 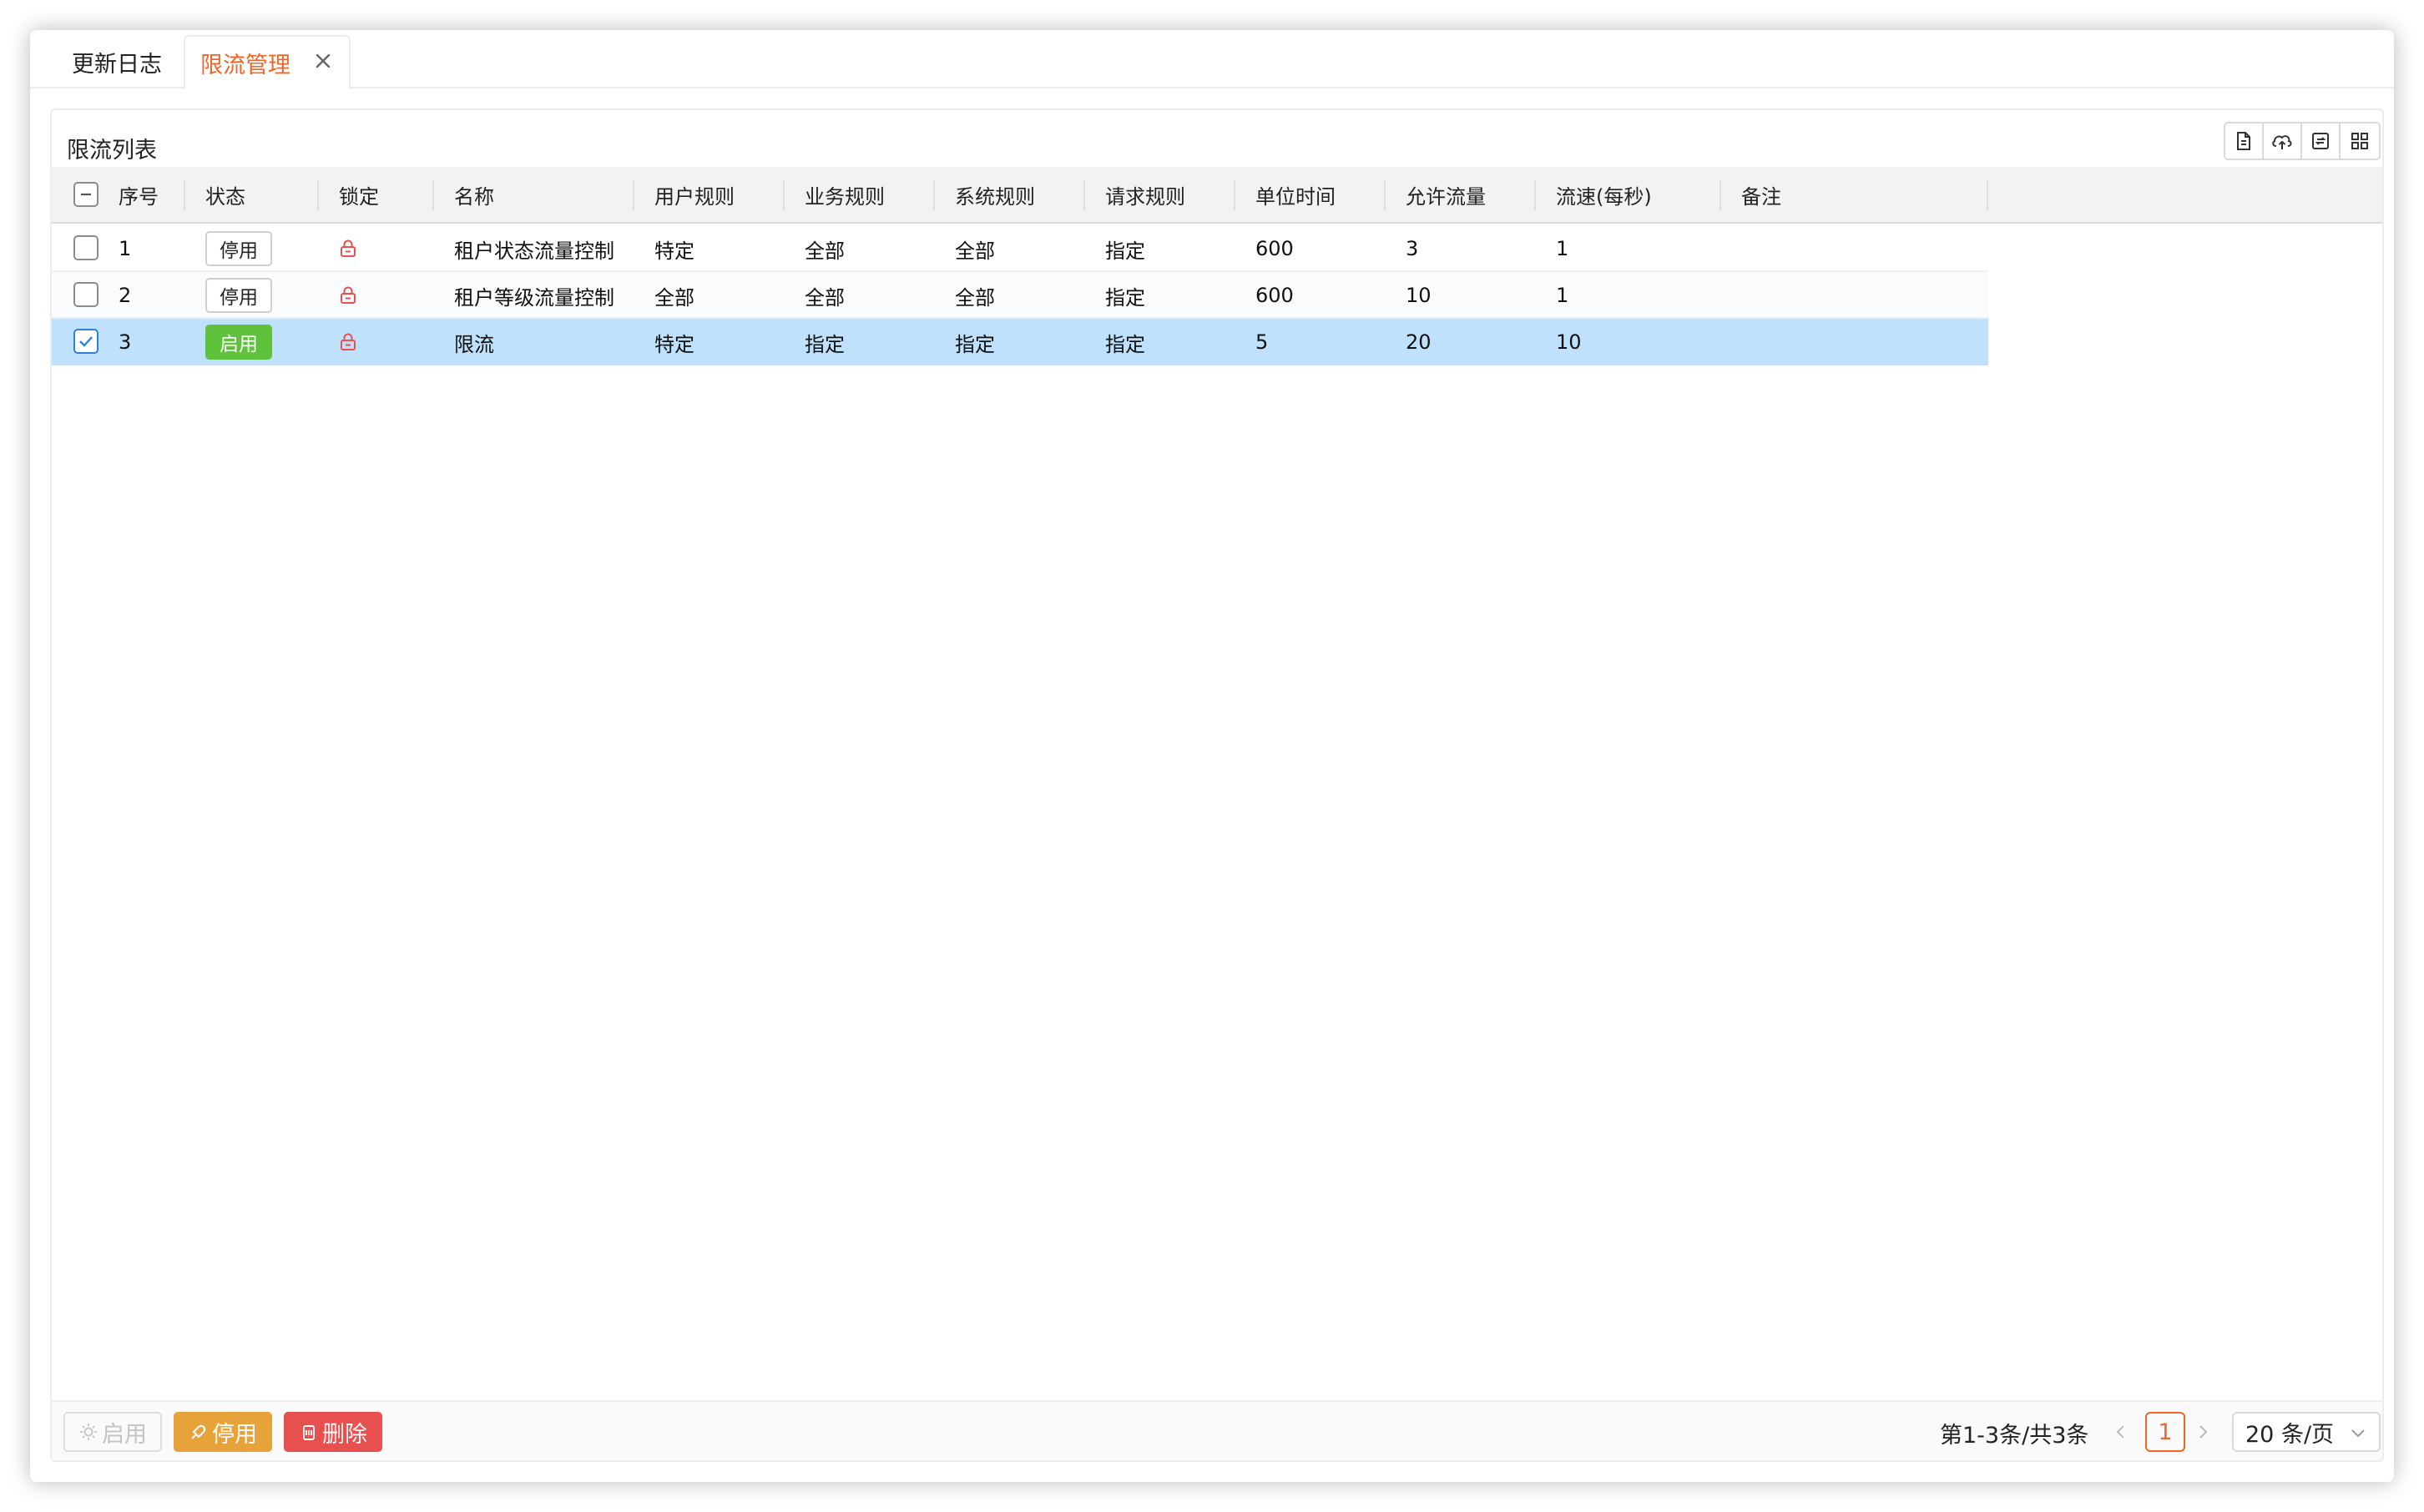 I want to click on cell-name: 限流, so click(x=474, y=344).